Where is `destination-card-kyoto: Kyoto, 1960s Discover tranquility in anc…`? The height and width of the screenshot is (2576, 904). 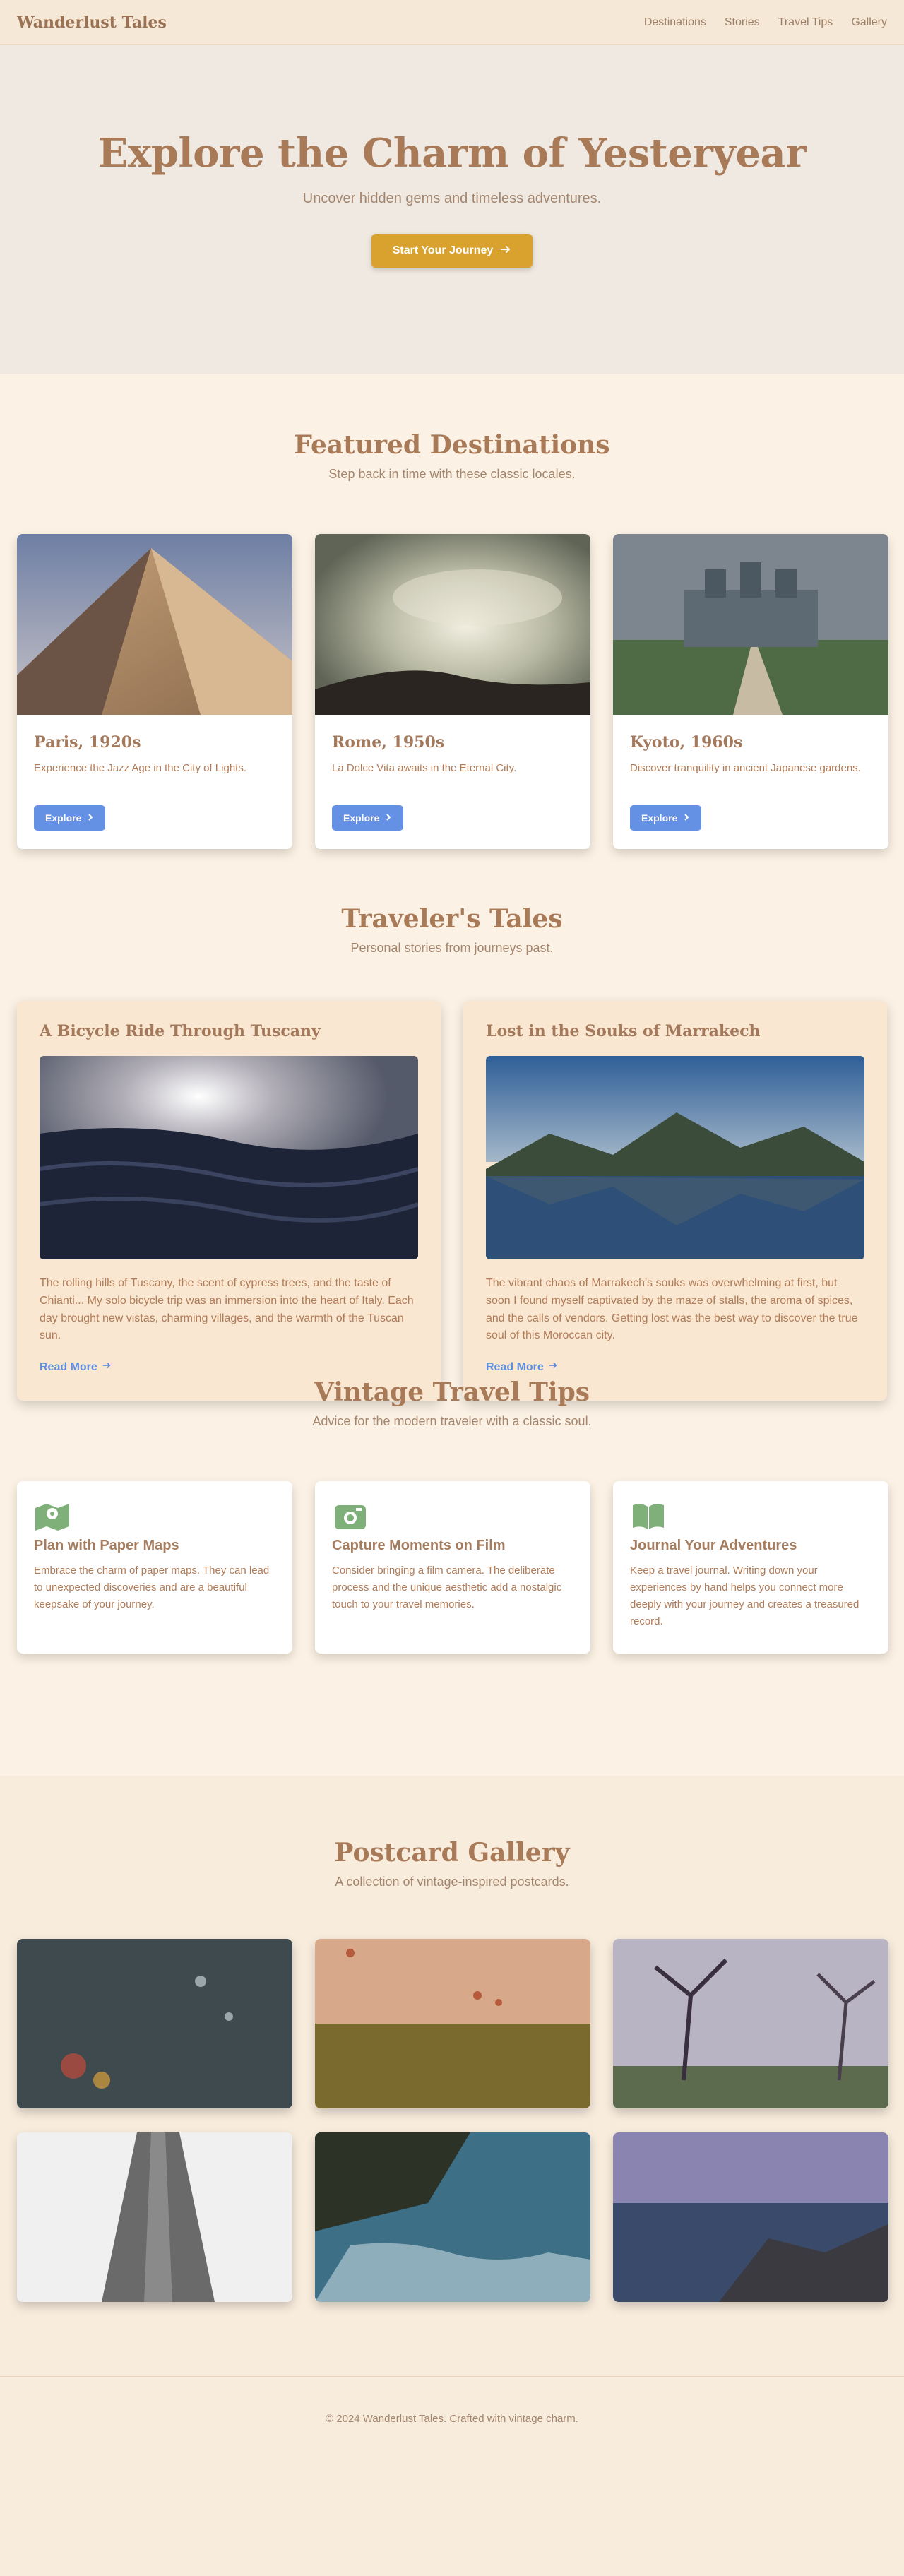 destination-card-kyoto: Kyoto, 1960s Discover tranquility in anc… is located at coordinates (750, 691).